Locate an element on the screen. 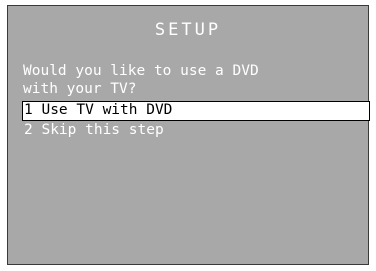 The height and width of the screenshot is (271, 376). menu-item-skip-this-step: 2 Skip this step is located at coordinates (197, 131).